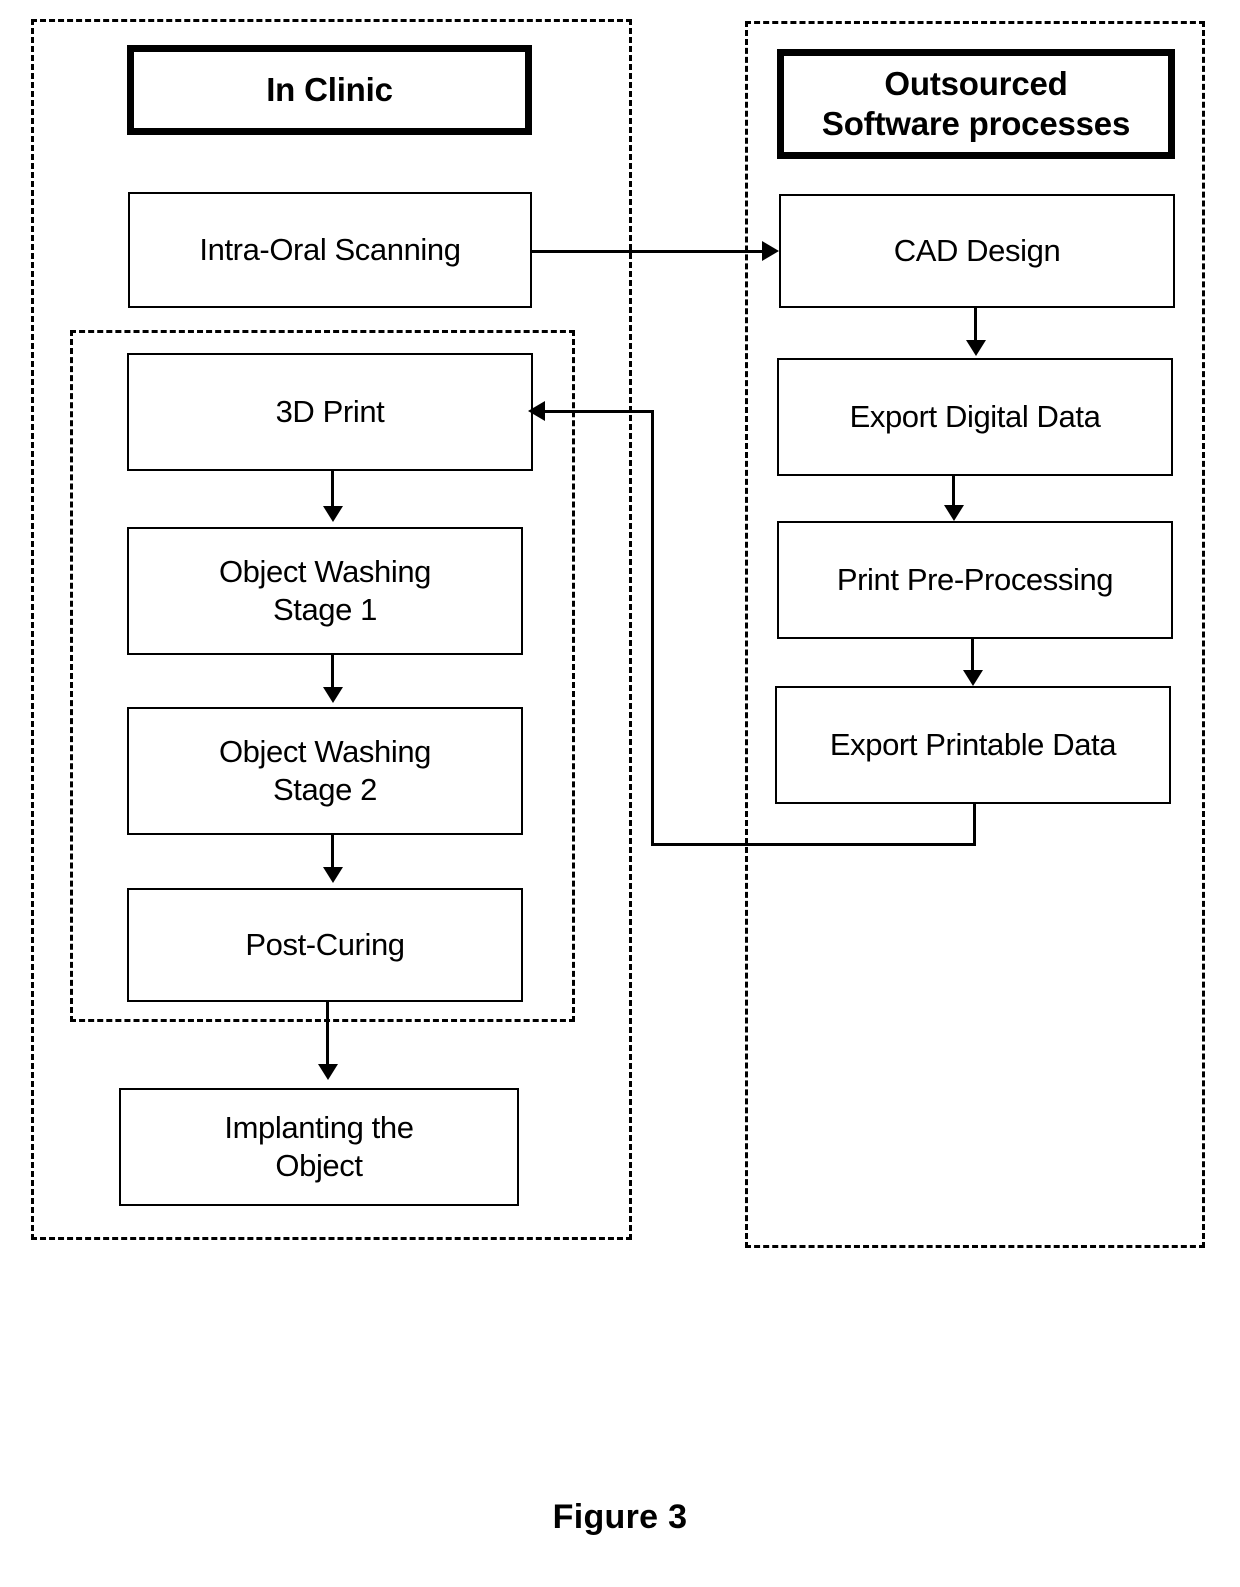  What do you see at coordinates (319, 1147) in the screenshot?
I see `node-implanting-the-object: Implanting the Object` at bounding box center [319, 1147].